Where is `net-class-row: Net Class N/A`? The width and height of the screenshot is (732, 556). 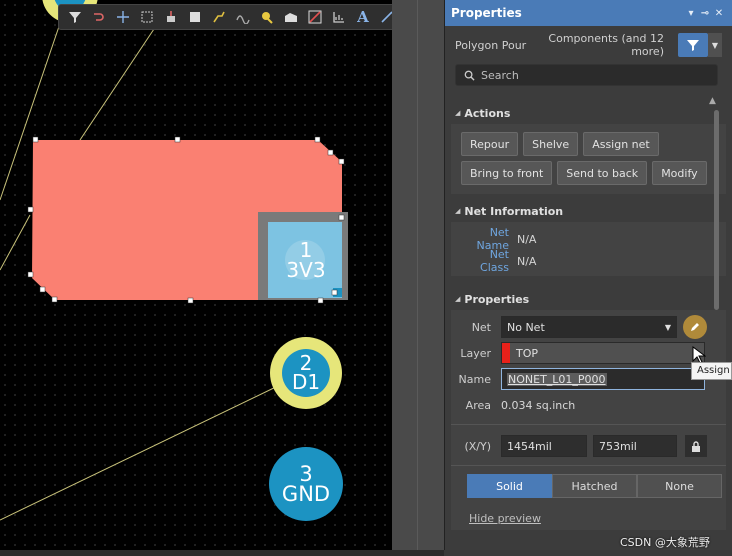 net-class-row: Net Class N/A is located at coordinates (588, 261).